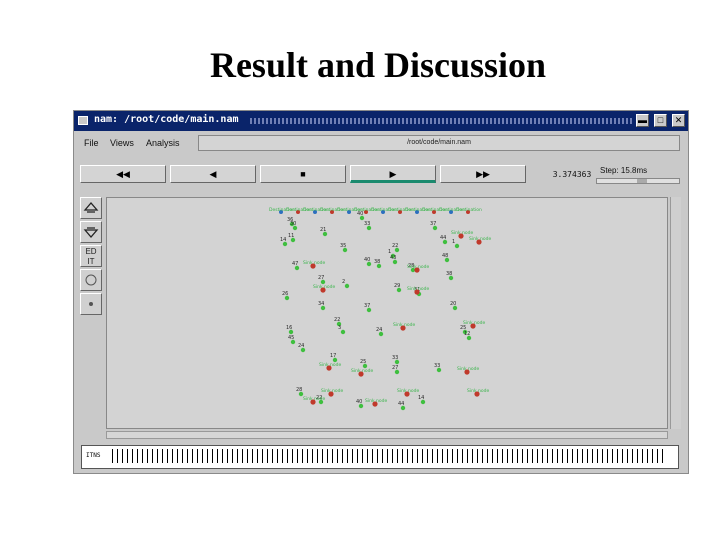 The width and height of the screenshot is (720, 540). Describe the element at coordinates (303, 174) in the screenshot. I see `stop-button: ■` at that location.